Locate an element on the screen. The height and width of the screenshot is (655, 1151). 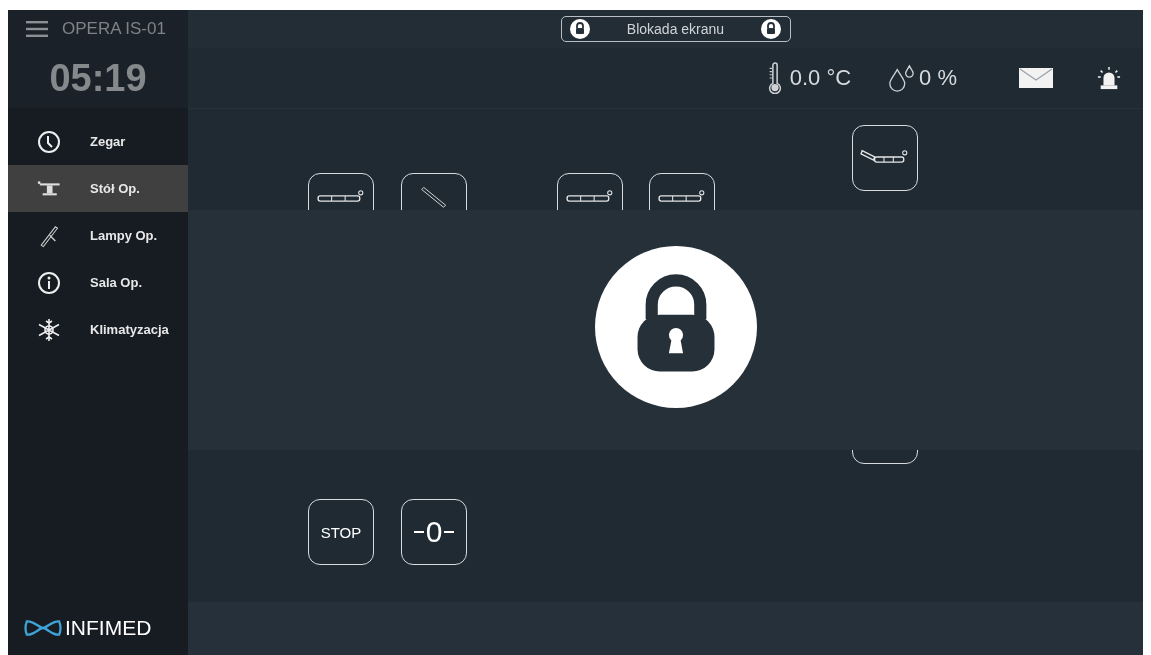
sidebar-item: Sala Op. is located at coordinates (98, 282).